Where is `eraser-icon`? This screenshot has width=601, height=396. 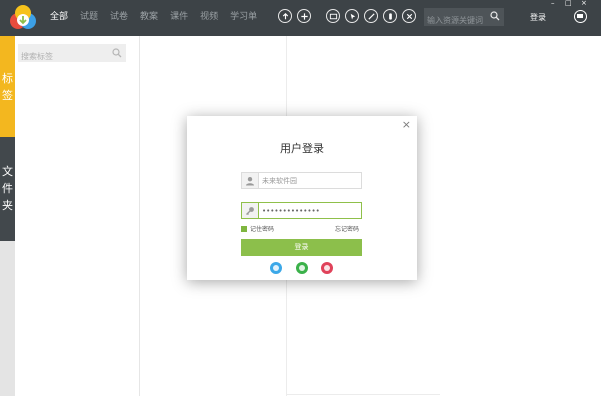 eraser-icon is located at coordinates (390, 16).